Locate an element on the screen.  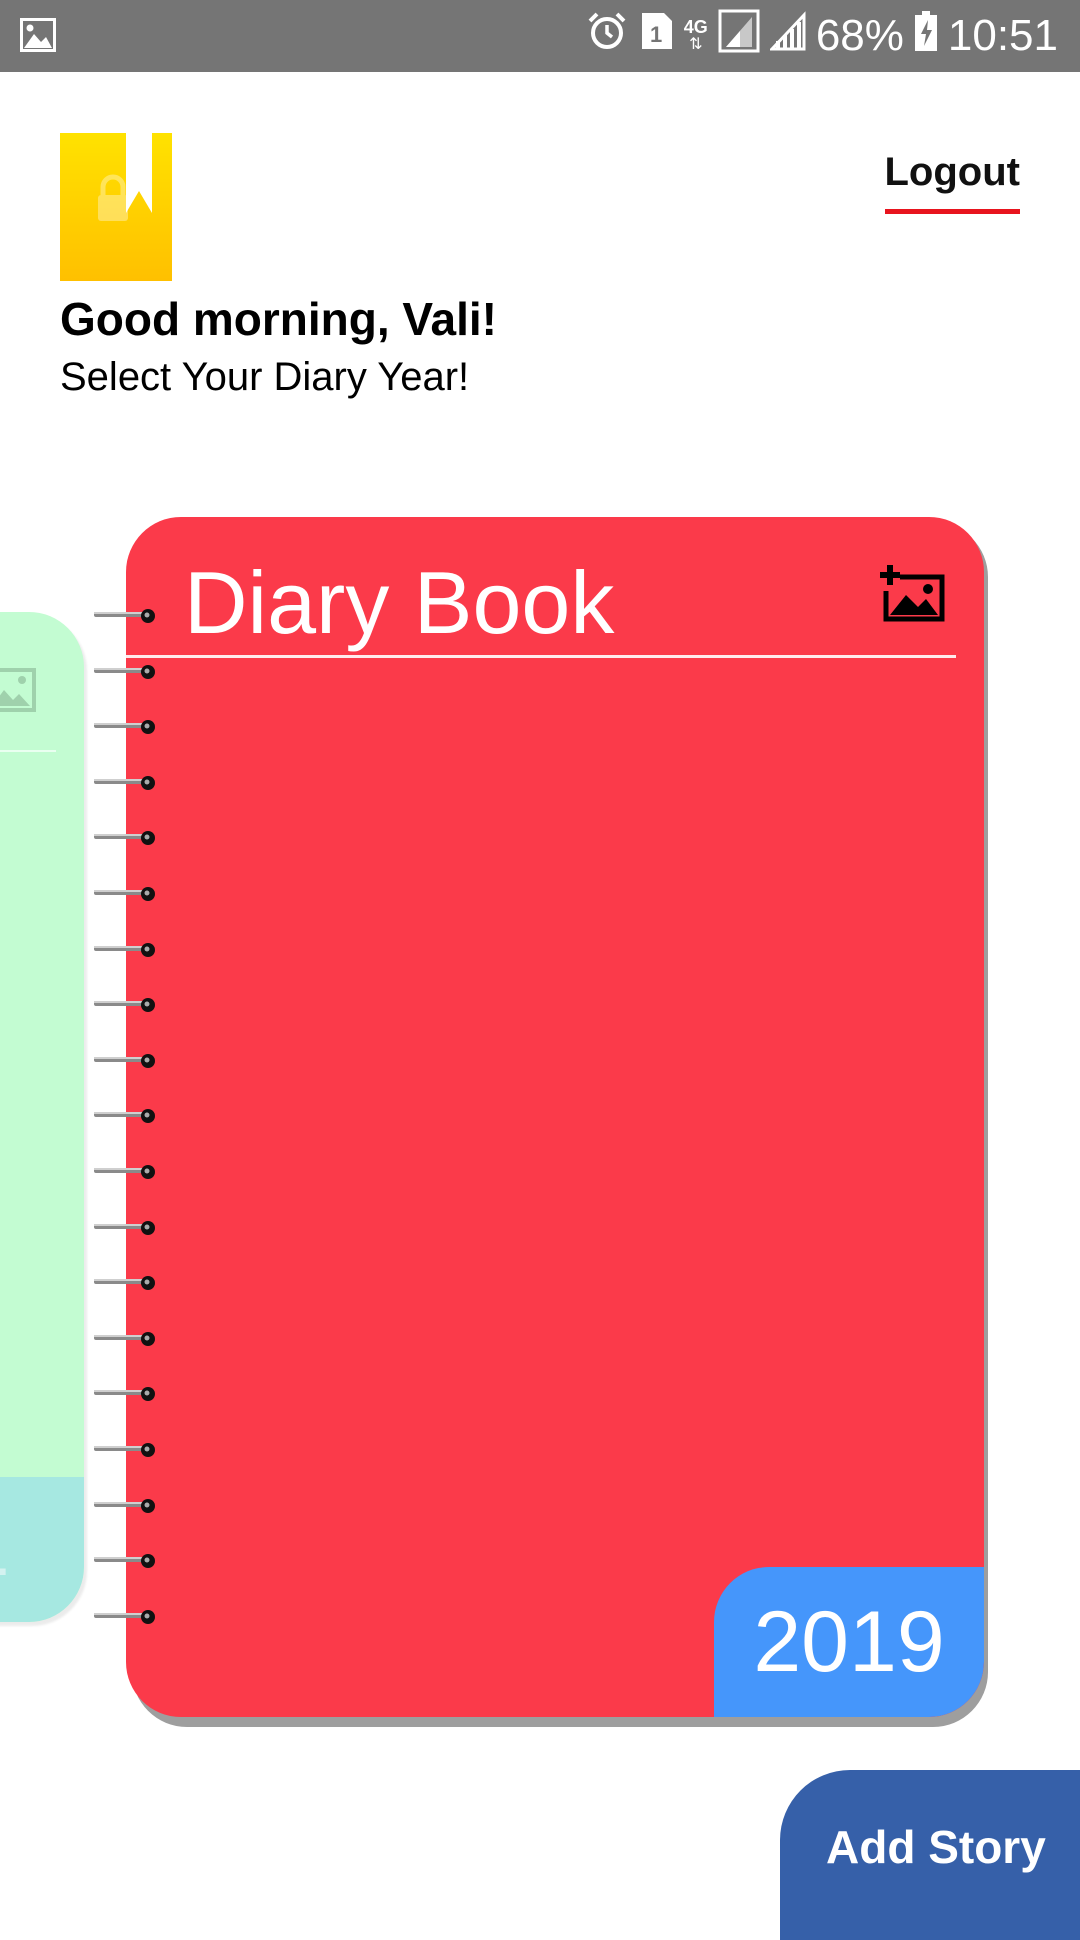
add-story-button: Add Story is located at coordinates (930, 1855).